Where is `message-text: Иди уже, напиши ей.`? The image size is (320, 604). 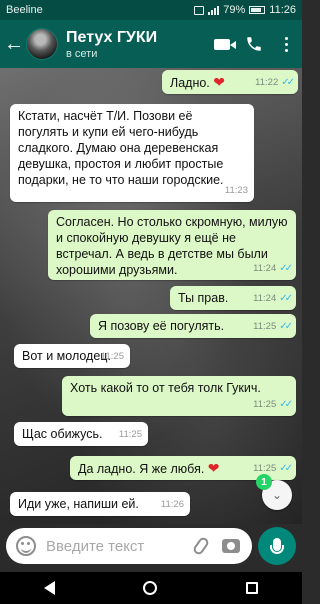 message-text: Иди уже, напиши ей. is located at coordinates (78, 504).